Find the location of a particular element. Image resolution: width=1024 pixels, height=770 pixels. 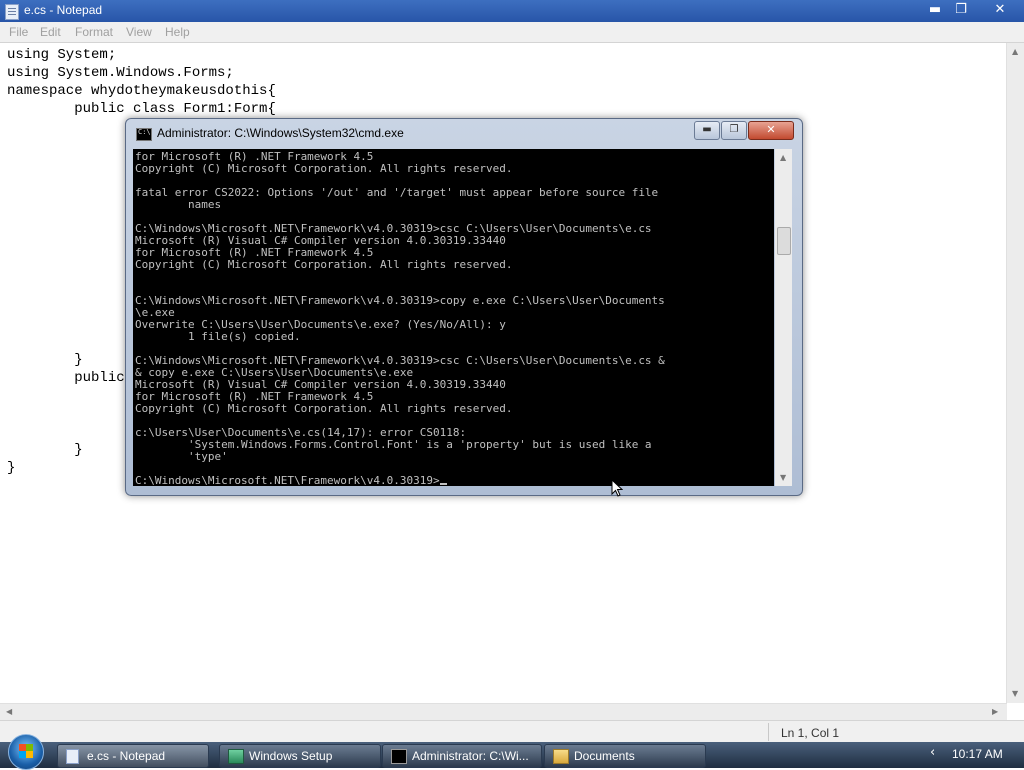

taskbar-button-documents: Documents is located at coordinates (625, 756).